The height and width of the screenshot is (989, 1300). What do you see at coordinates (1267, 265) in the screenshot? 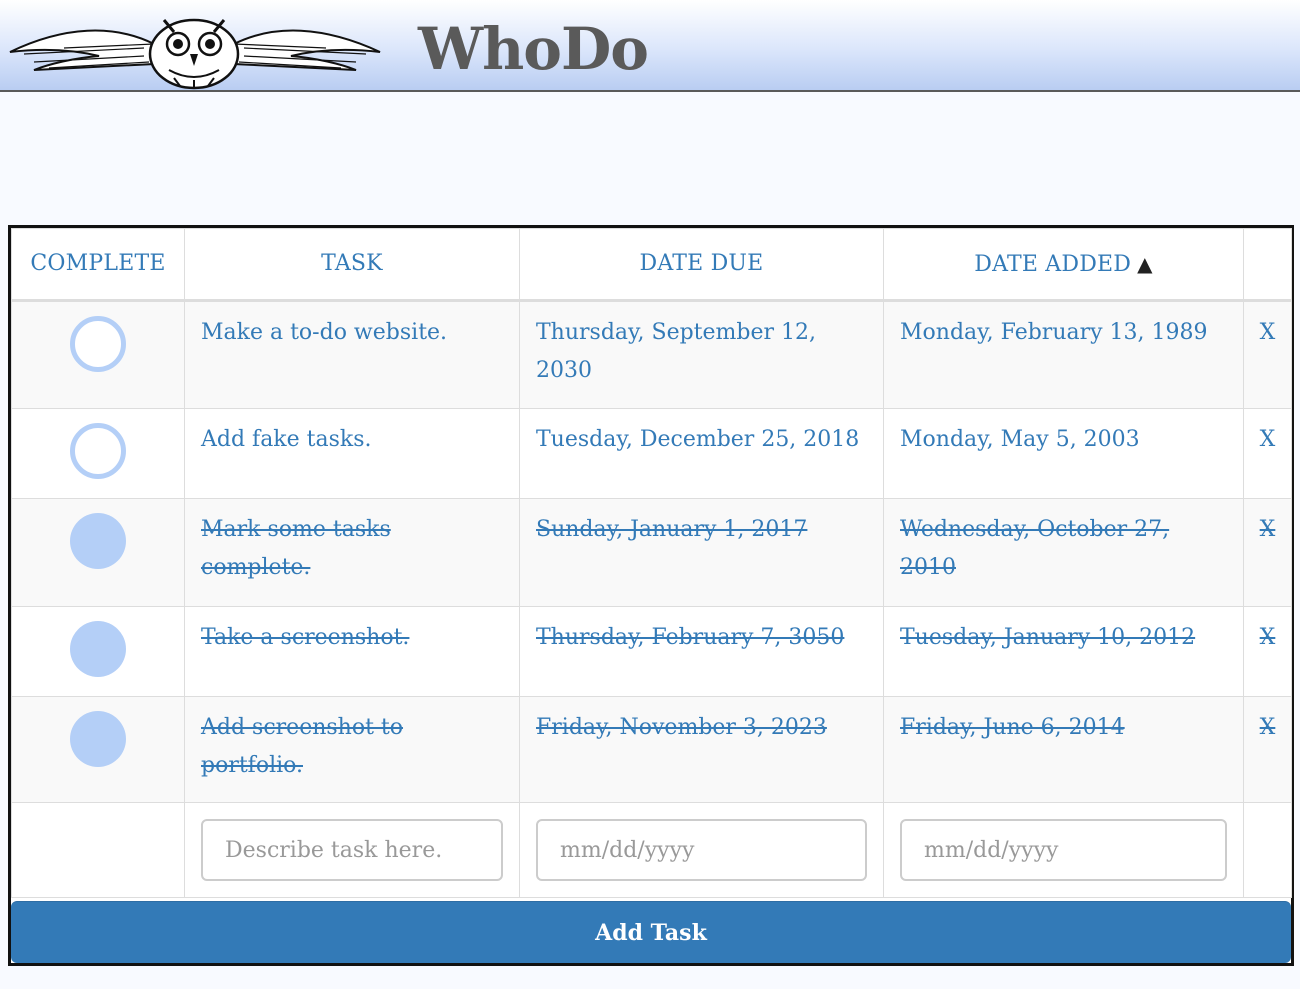
I see `header-delete` at bounding box center [1267, 265].